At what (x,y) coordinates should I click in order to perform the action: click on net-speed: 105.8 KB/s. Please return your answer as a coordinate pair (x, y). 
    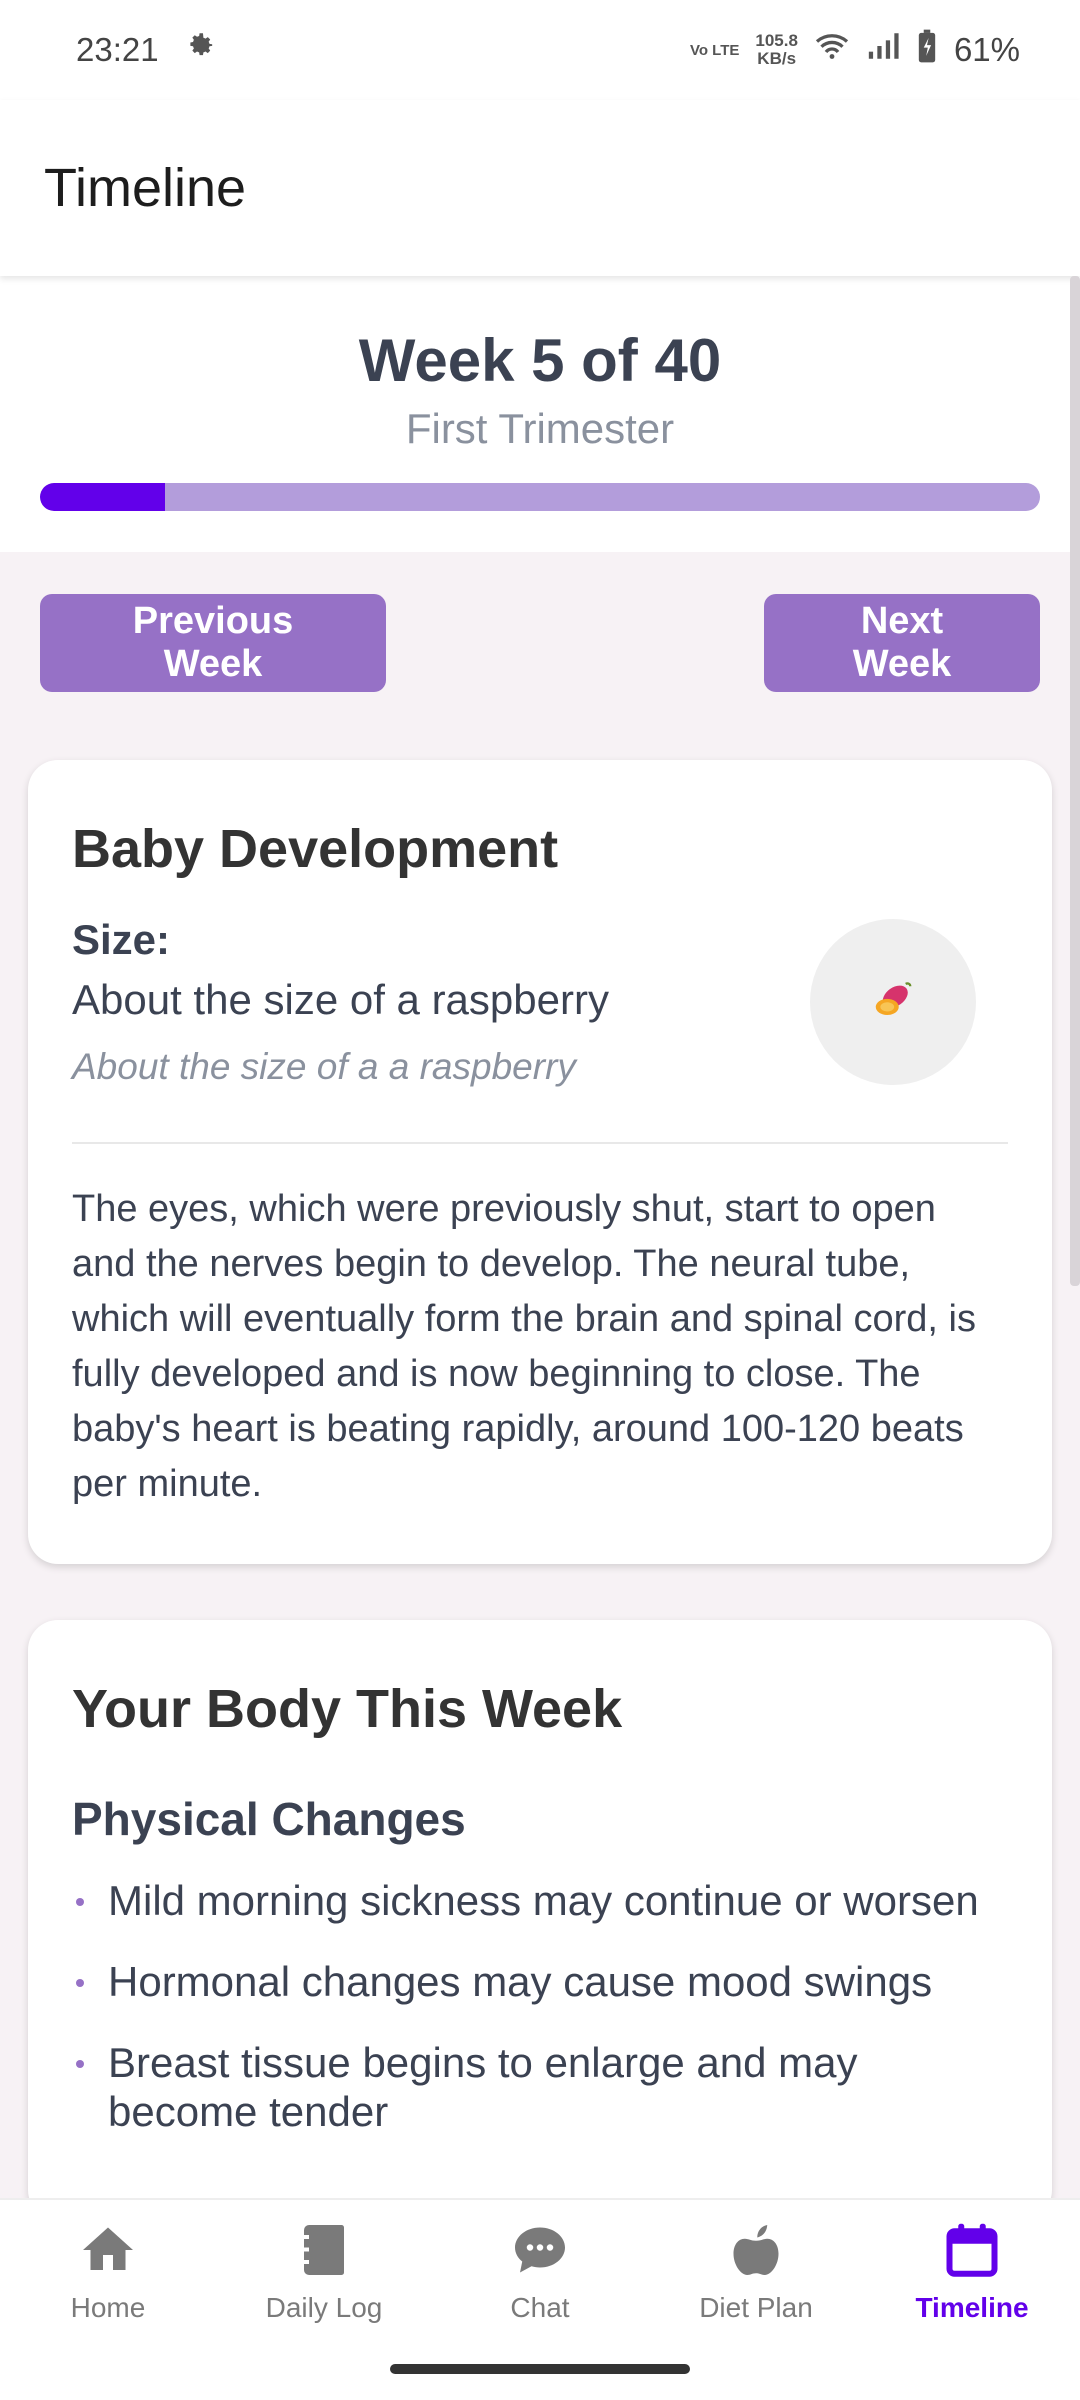
    Looking at the image, I should click on (776, 50).